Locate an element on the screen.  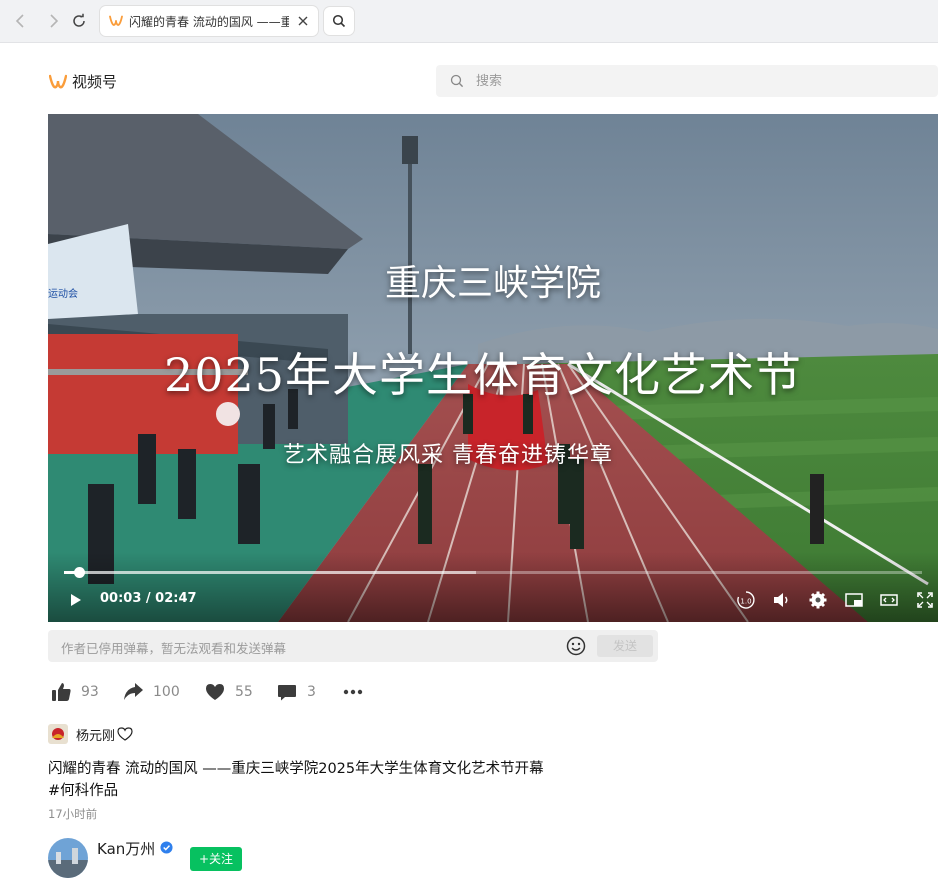
play-button is located at coordinates (75, 600).